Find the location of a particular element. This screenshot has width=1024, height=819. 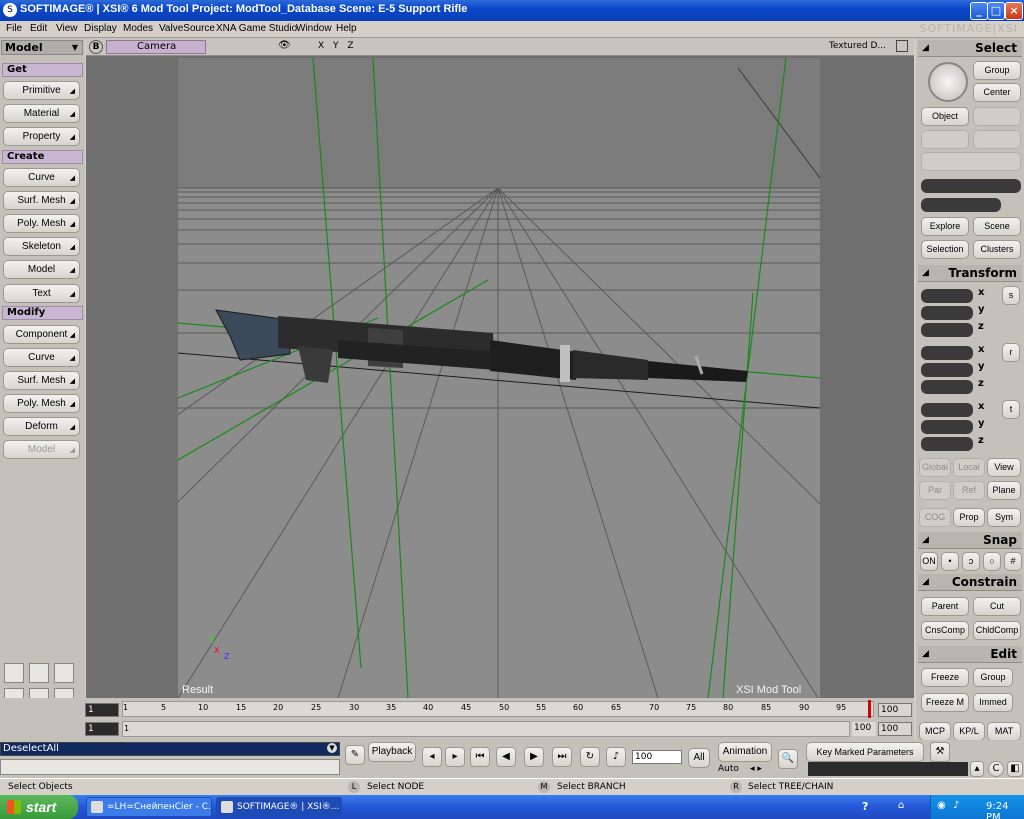

help-icon: ? is located at coordinates (865, 806).